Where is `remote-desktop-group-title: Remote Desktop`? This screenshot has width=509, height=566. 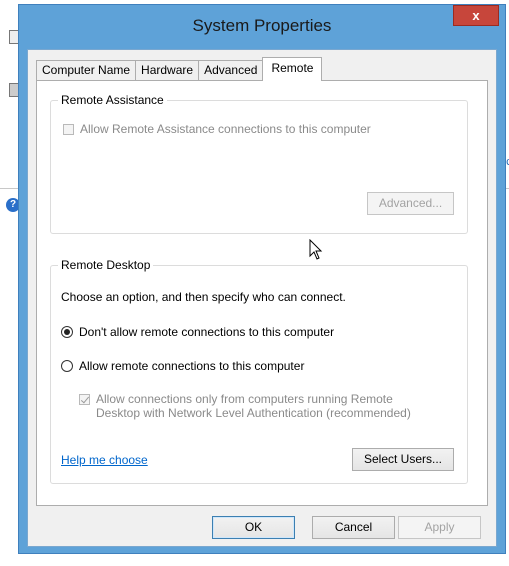
remote-desktop-group-title: Remote Desktop is located at coordinates (106, 265).